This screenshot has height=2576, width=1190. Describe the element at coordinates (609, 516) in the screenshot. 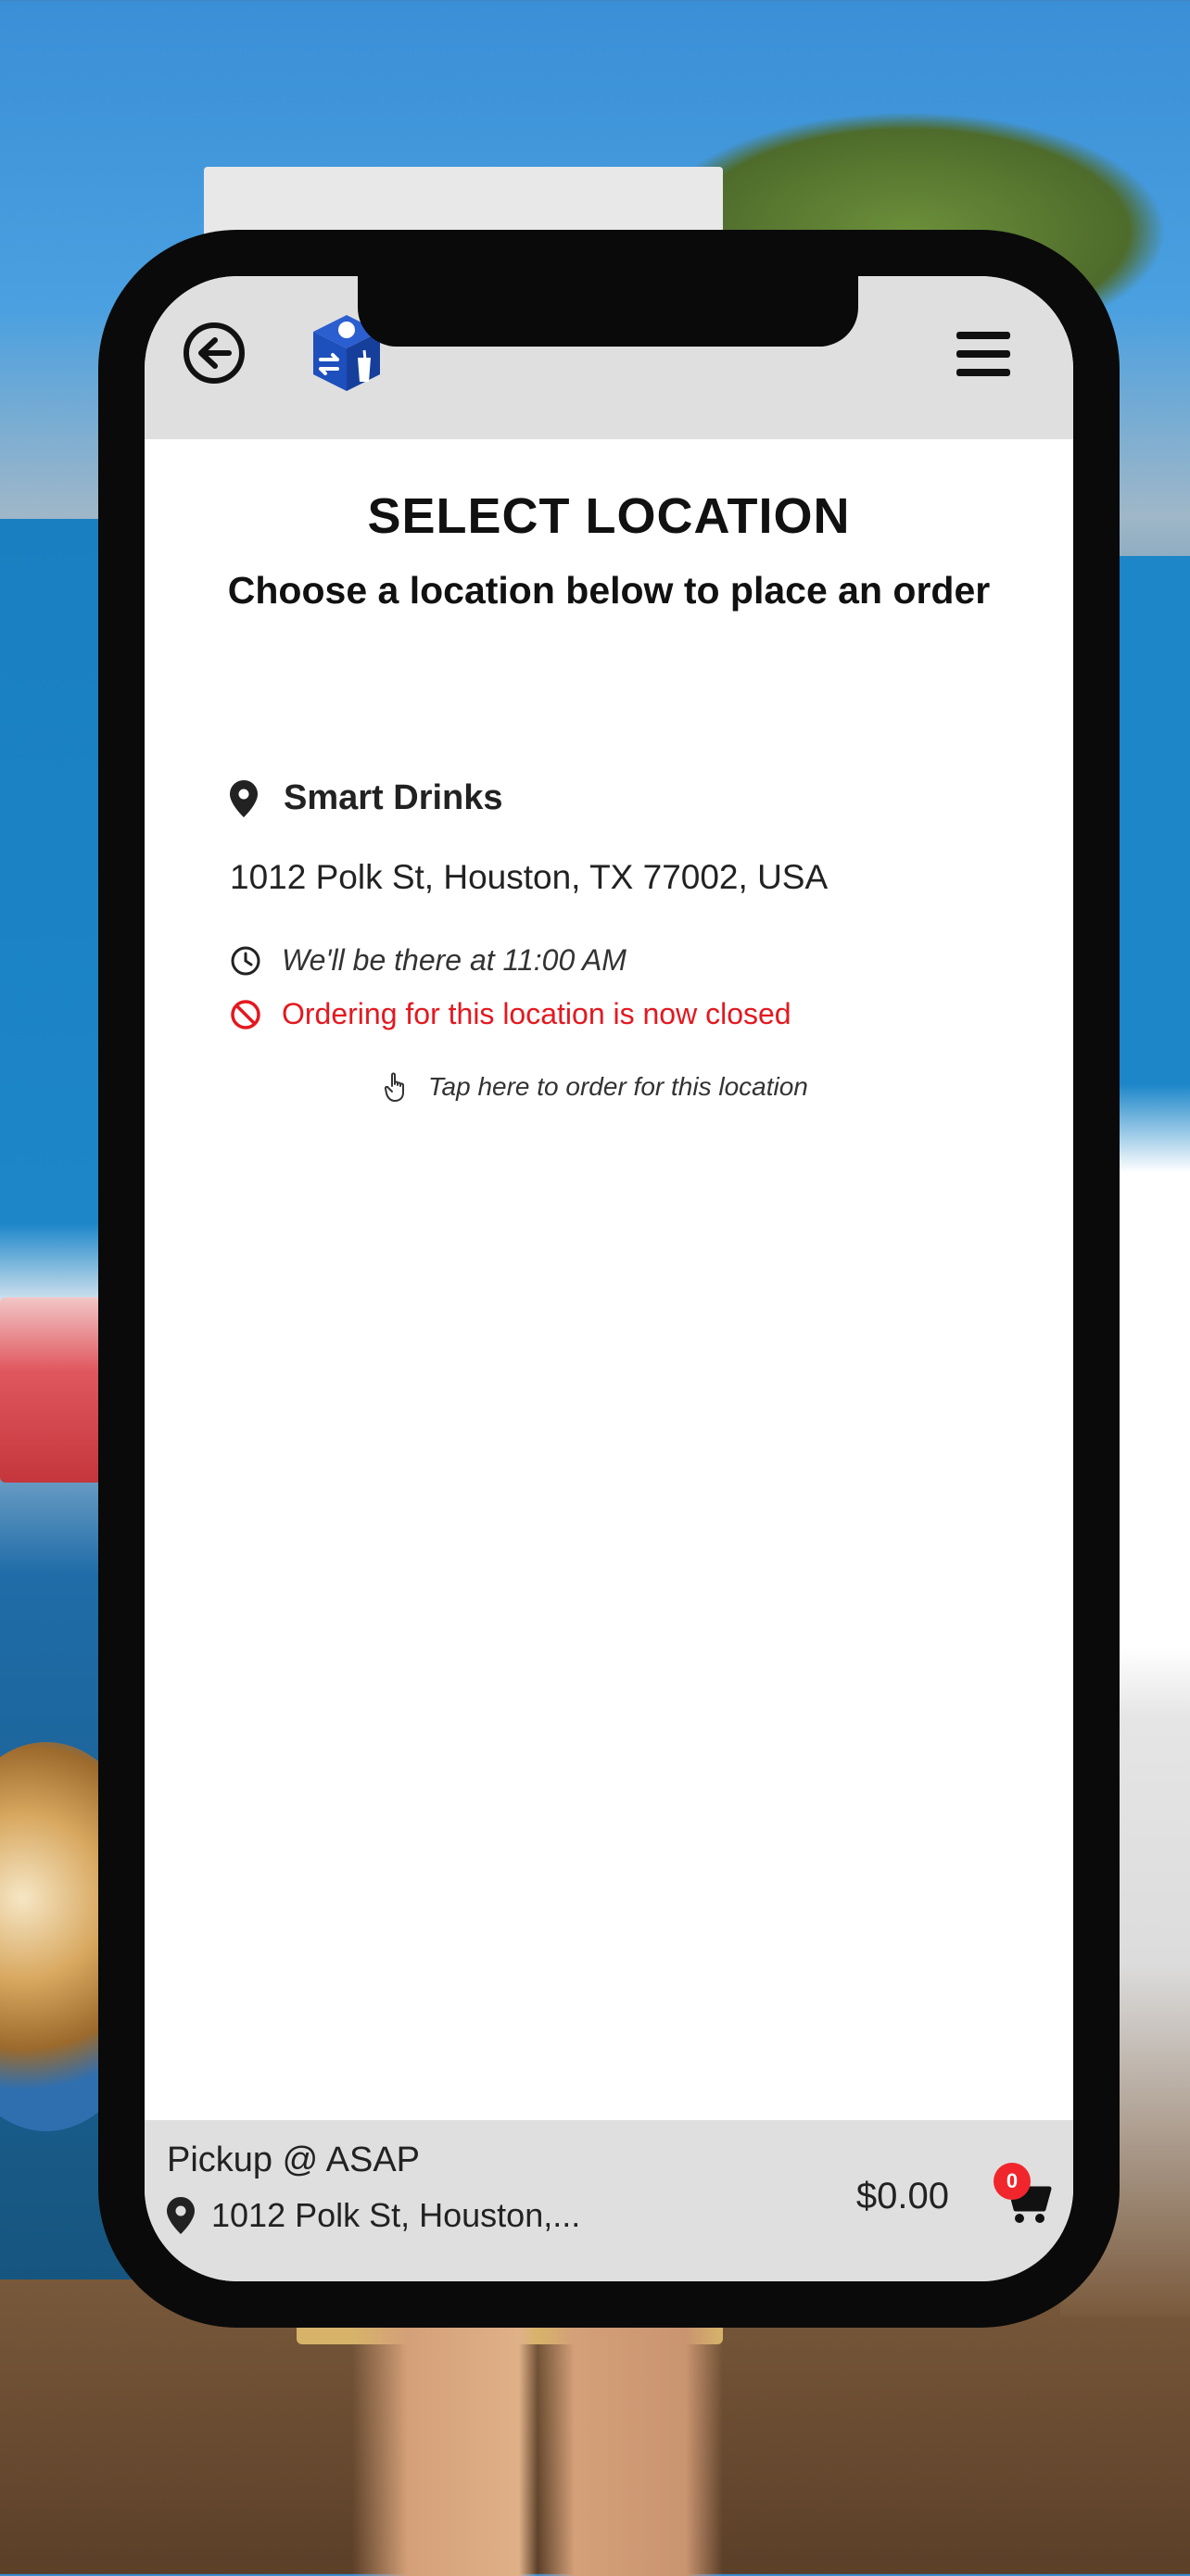

I see `page-title: SELECT LOCATION` at that location.